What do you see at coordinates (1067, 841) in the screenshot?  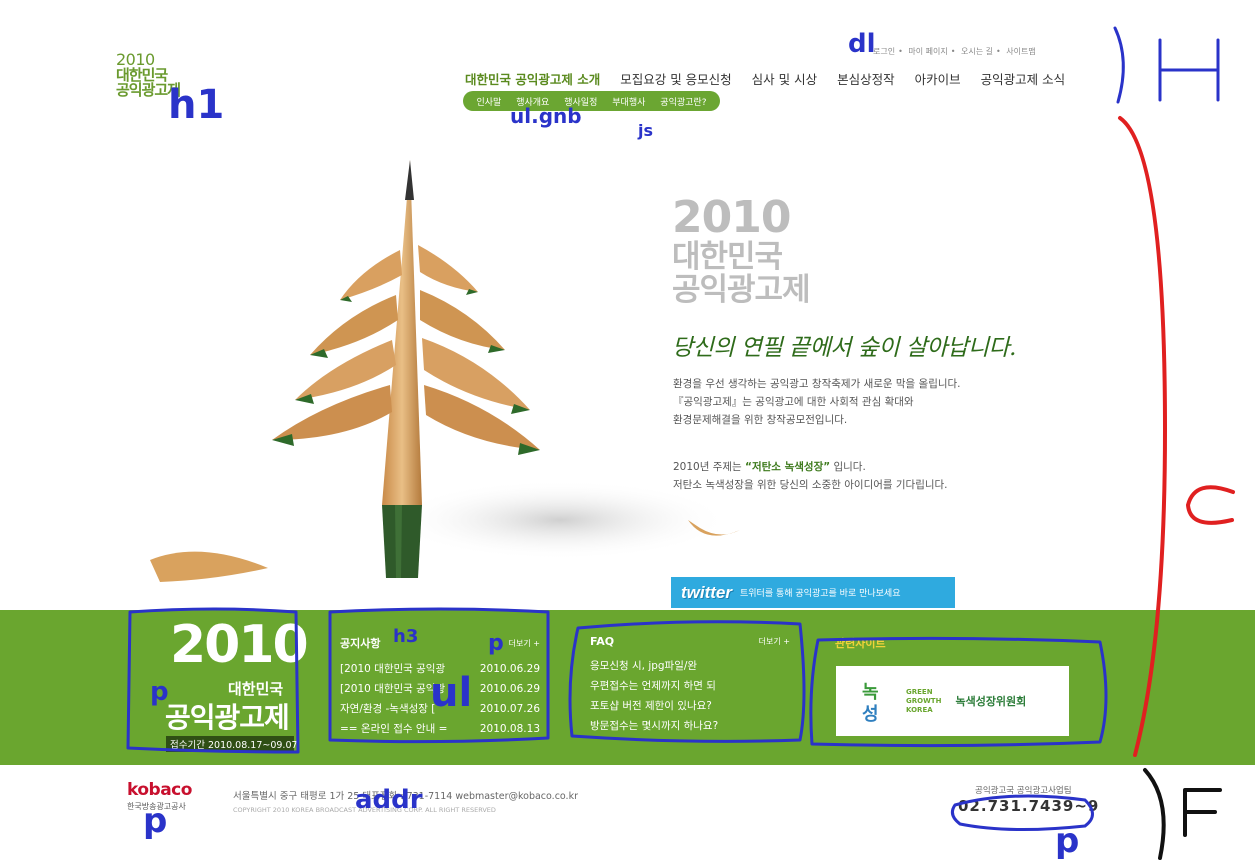 I see `annotation-p-tel: p` at bounding box center [1067, 841].